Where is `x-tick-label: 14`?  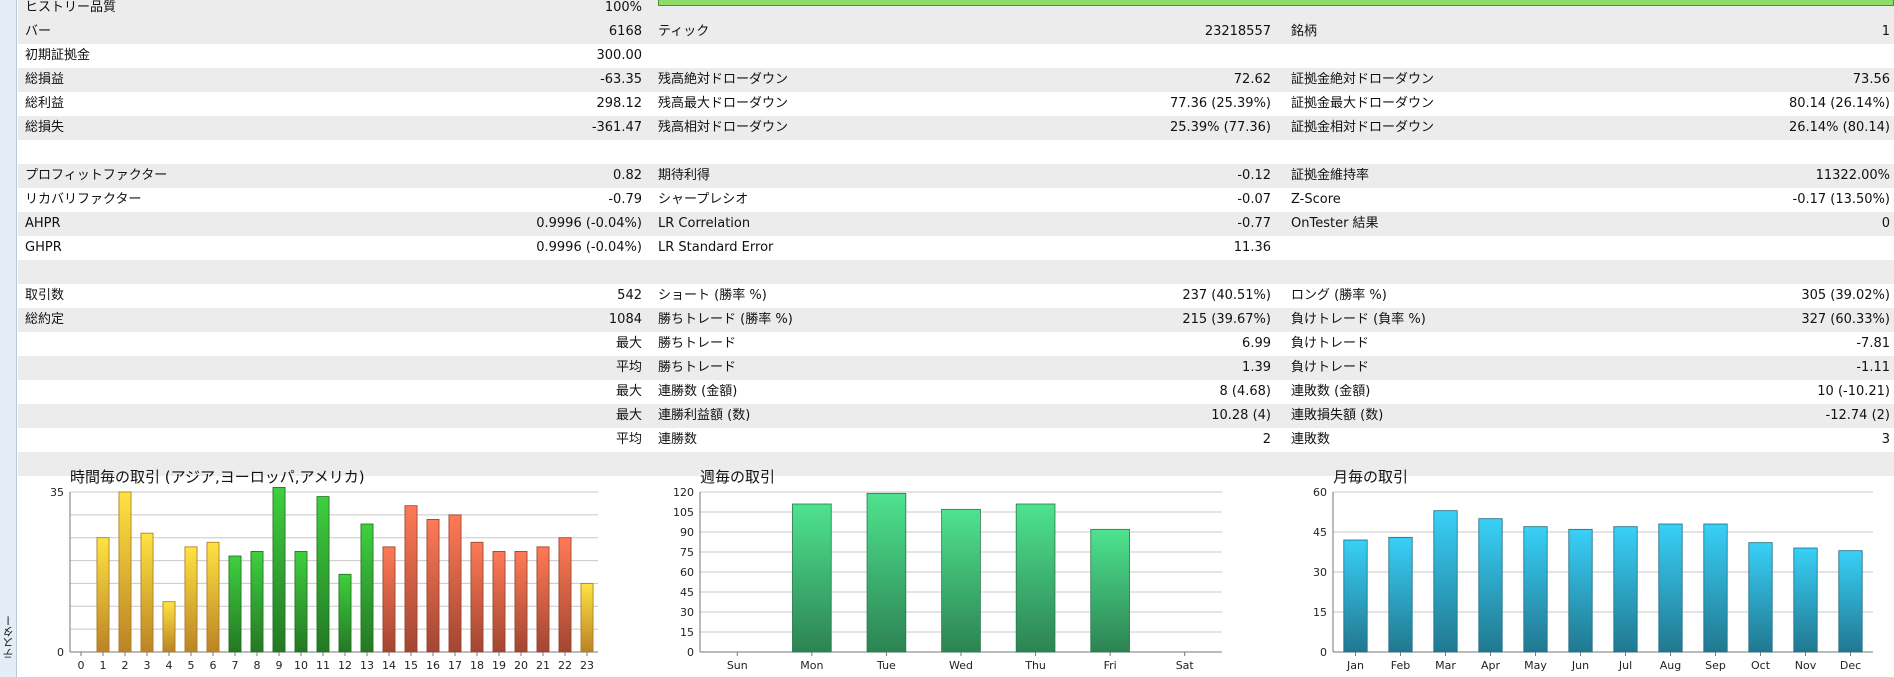
x-tick-label: 14 is located at coordinates (389, 665).